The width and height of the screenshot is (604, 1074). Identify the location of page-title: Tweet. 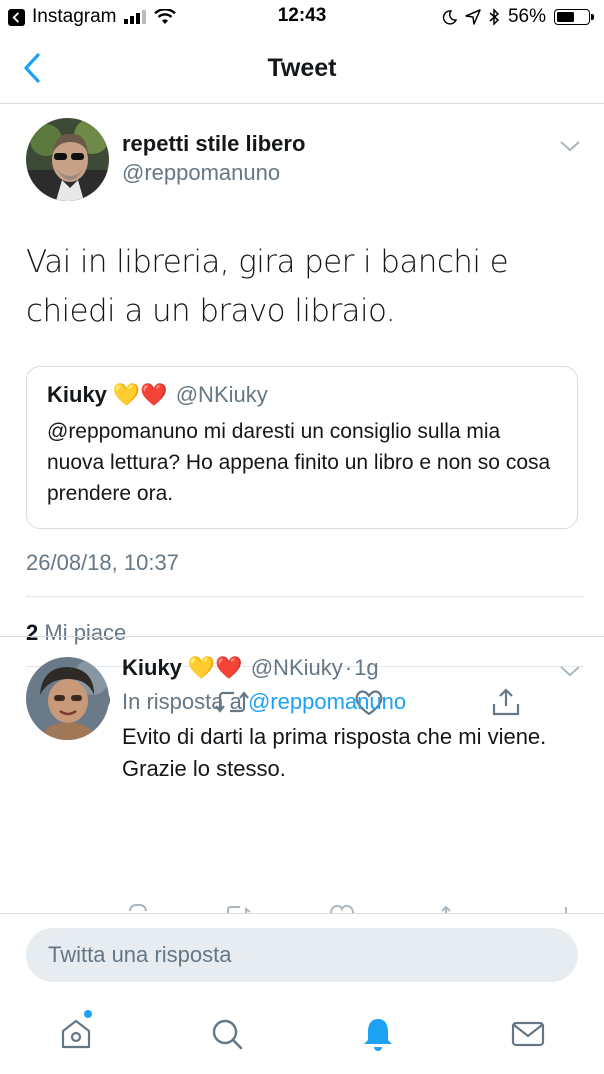
(302, 68).